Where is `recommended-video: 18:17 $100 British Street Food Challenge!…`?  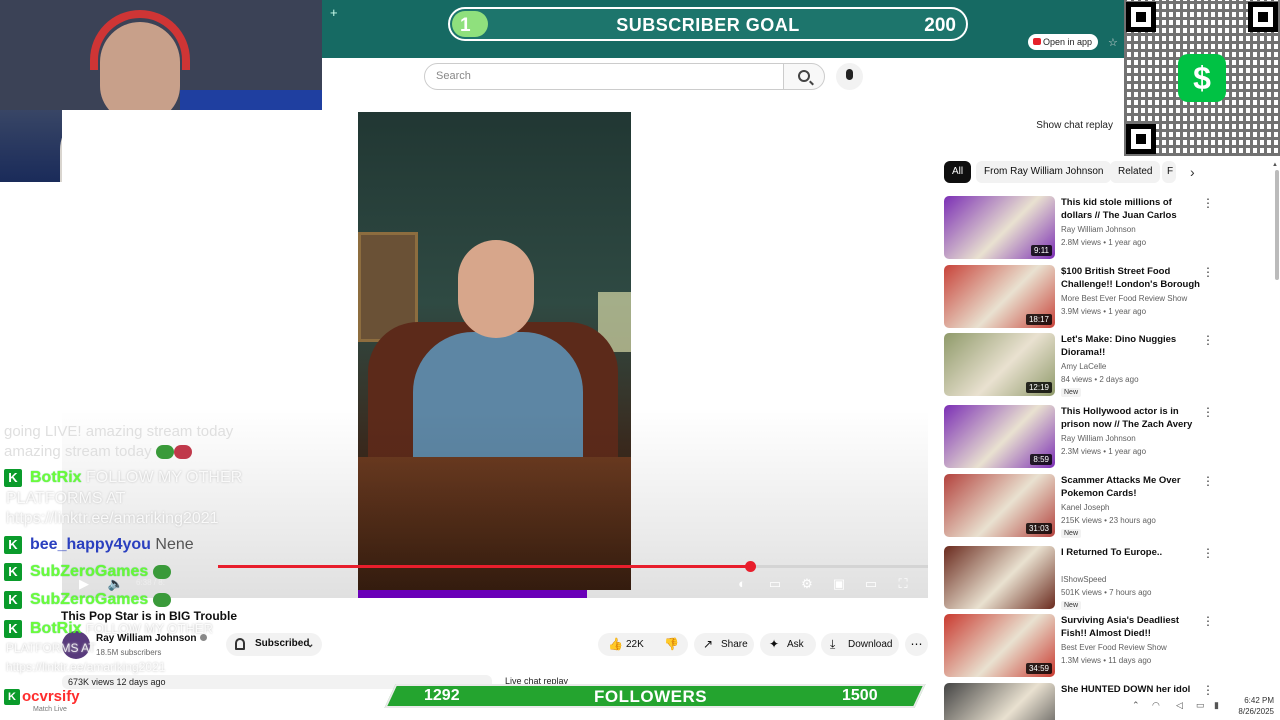
recommended-video: 18:17 $100 British Street Food Challenge!… is located at coordinates (1079, 297).